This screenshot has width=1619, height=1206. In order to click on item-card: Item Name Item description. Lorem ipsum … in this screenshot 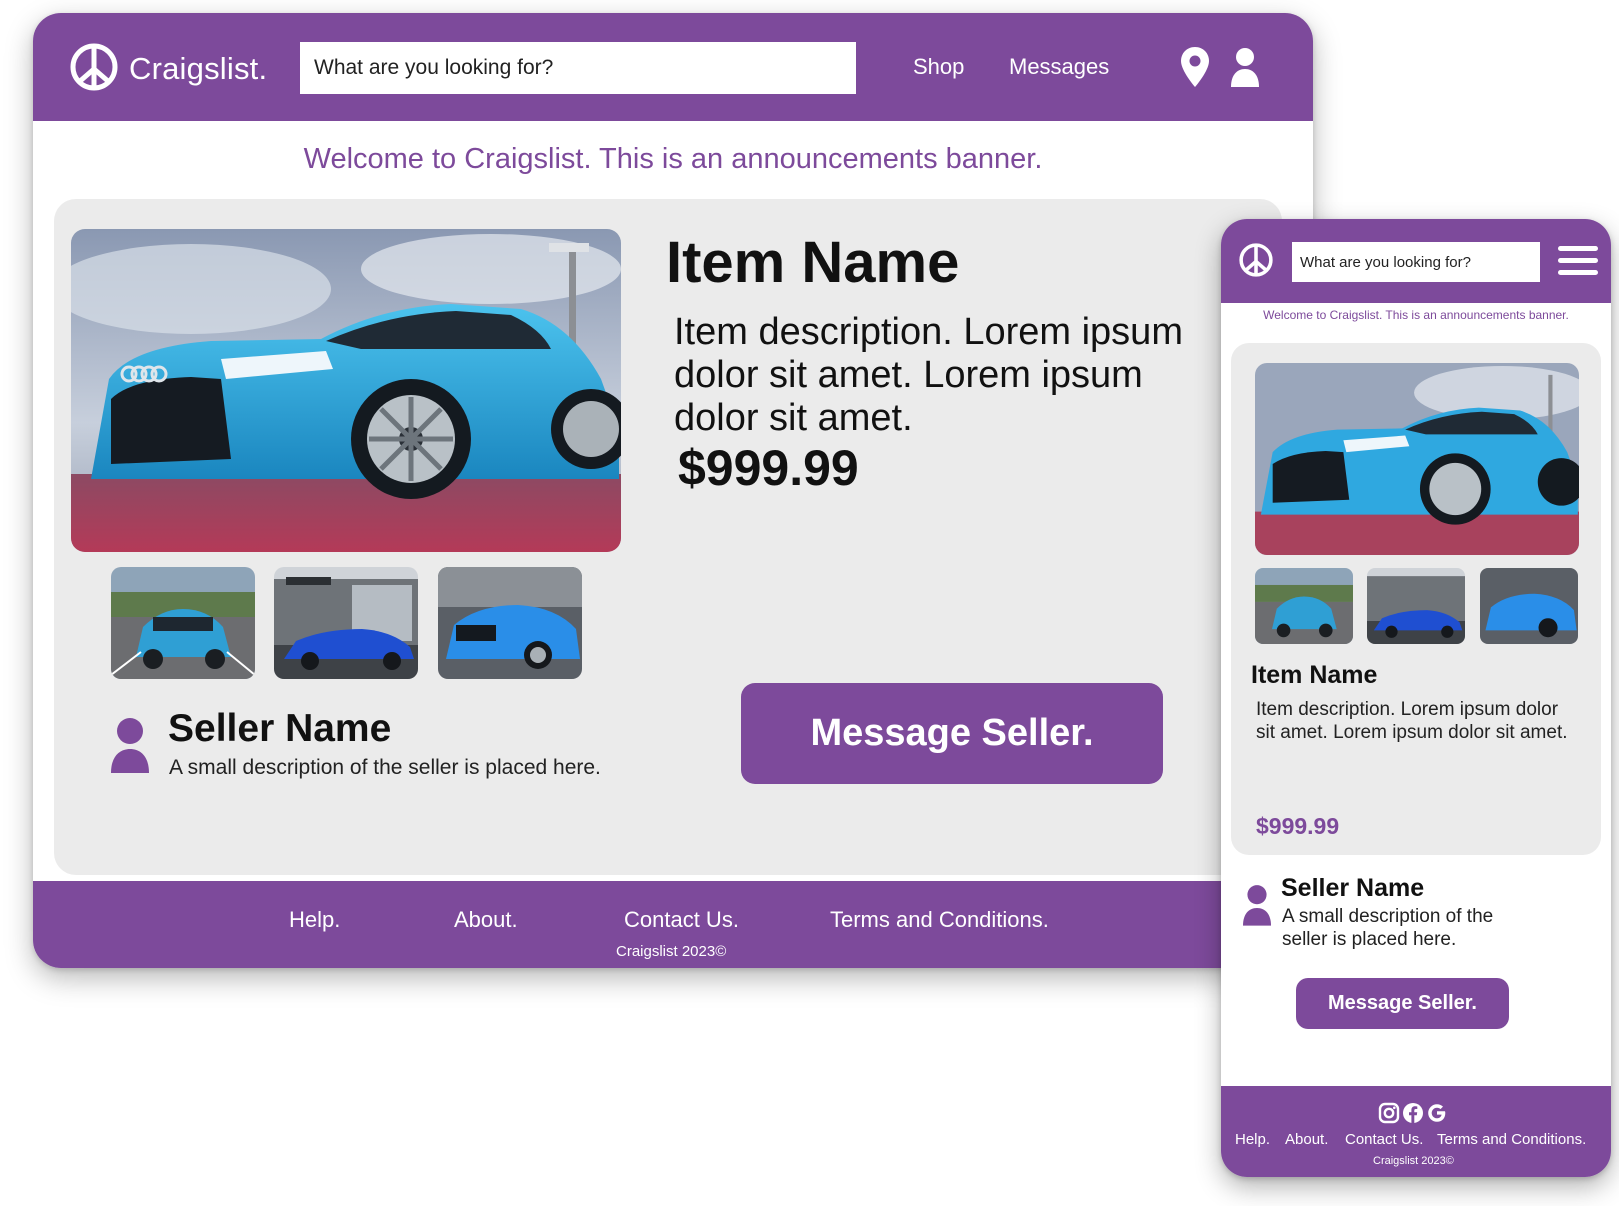, I will do `click(1416, 599)`.